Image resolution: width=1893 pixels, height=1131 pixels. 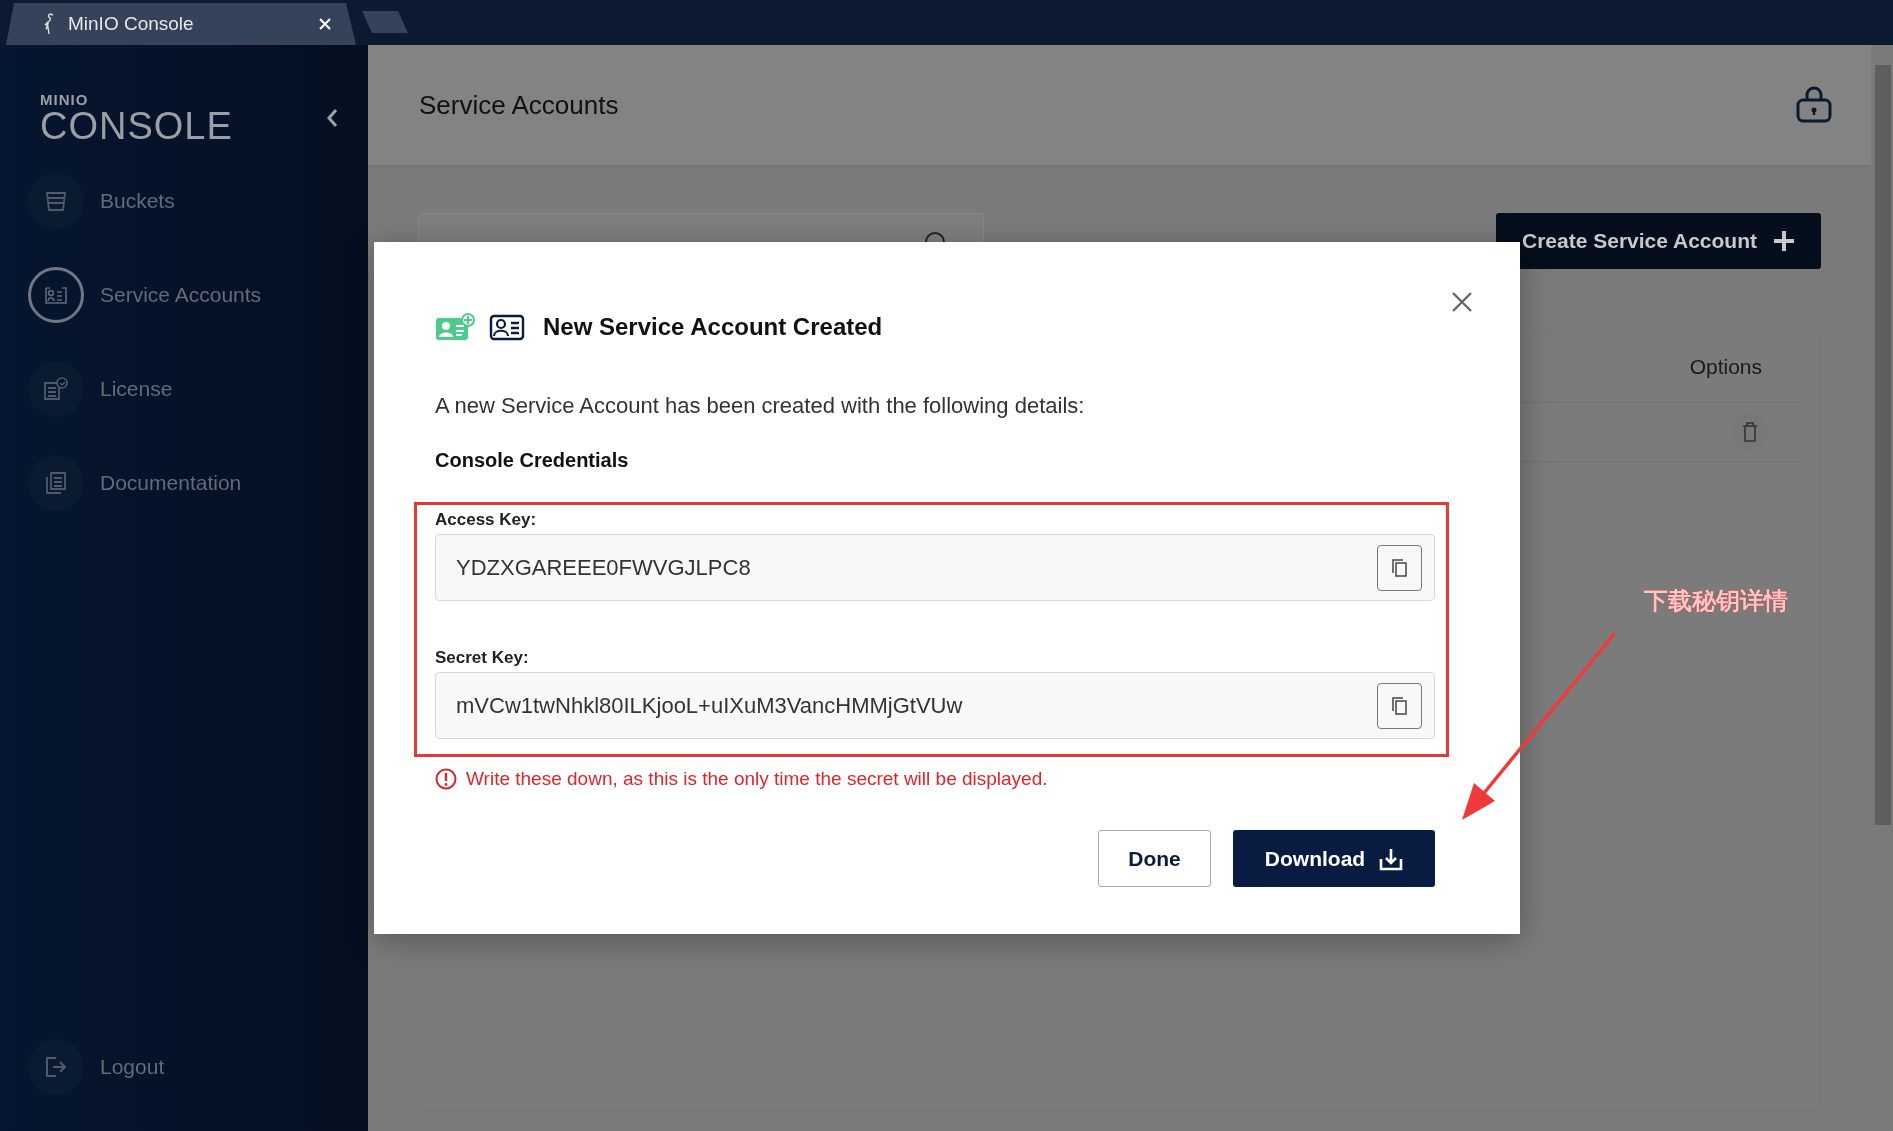 What do you see at coordinates (486, 520) in the screenshot?
I see `field-label: Access Key:` at bounding box center [486, 520].